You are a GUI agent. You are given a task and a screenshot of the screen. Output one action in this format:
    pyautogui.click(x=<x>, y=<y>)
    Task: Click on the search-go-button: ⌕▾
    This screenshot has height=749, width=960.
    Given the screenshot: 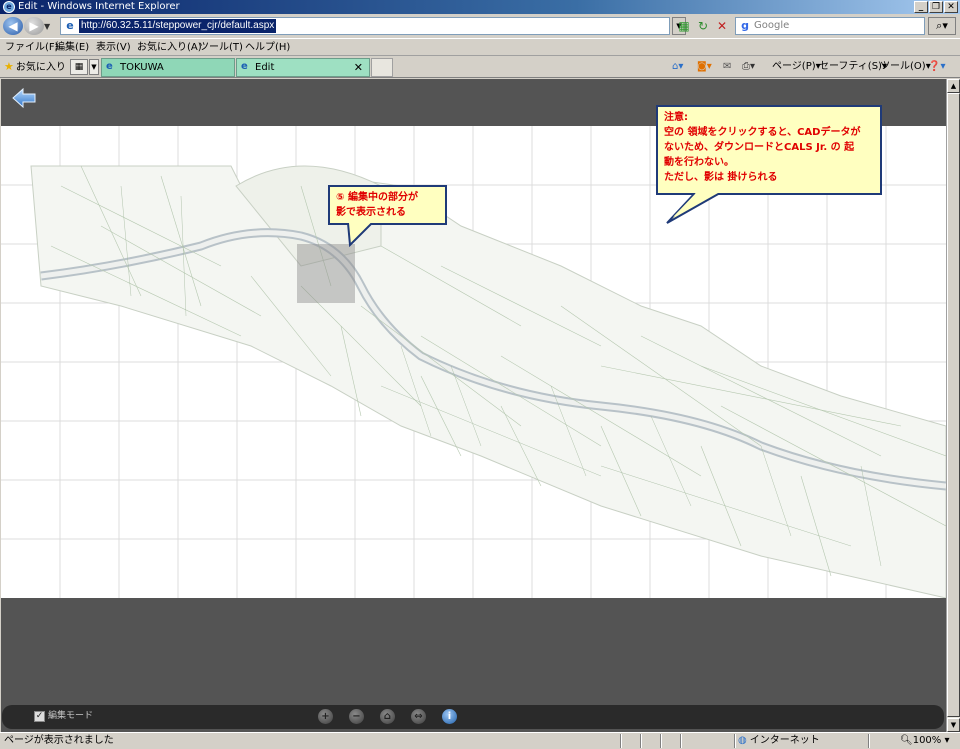 What is the action you would take?
    pyautogui.click(x=942, y=26)
    